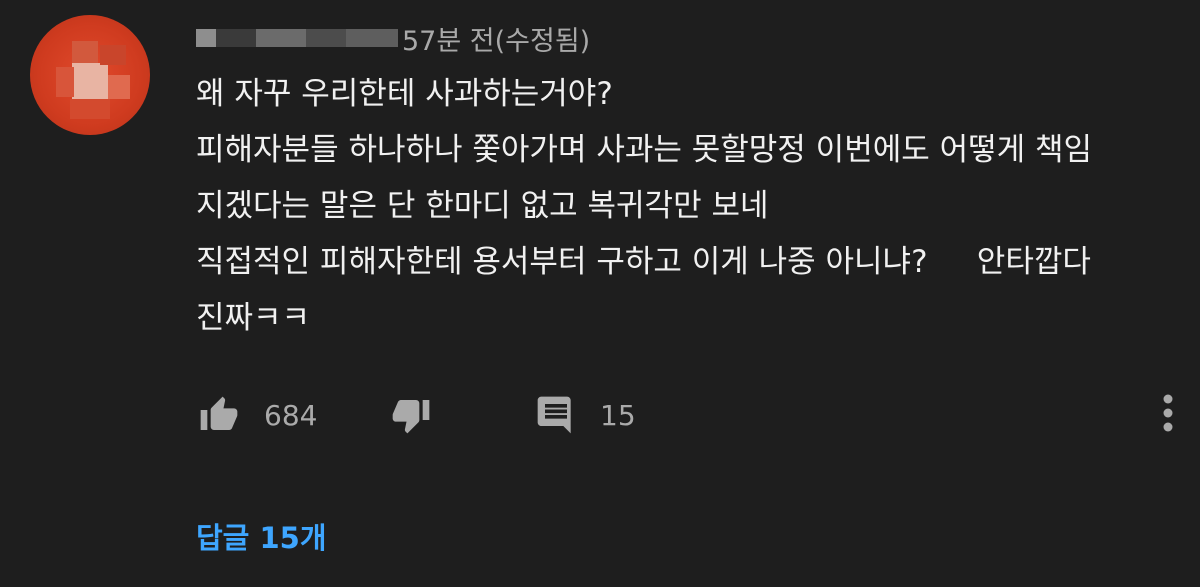 The image size is (1200, 587). Describe the element at coordinates (556, 415) in the screenshot. I see `comment-icon` at that location.